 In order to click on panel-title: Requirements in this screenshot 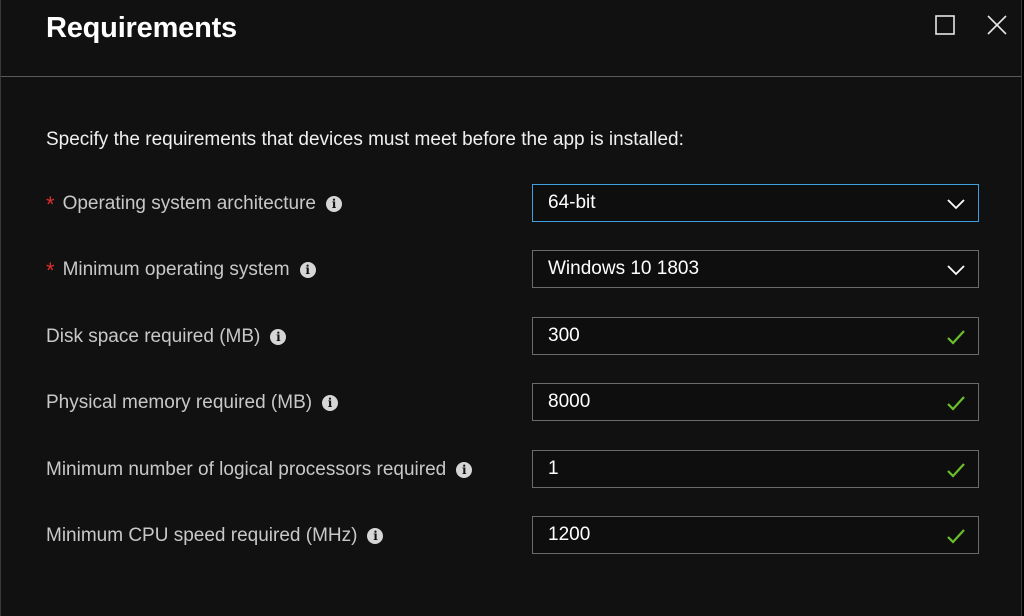, I will do `click(141, 28)`.